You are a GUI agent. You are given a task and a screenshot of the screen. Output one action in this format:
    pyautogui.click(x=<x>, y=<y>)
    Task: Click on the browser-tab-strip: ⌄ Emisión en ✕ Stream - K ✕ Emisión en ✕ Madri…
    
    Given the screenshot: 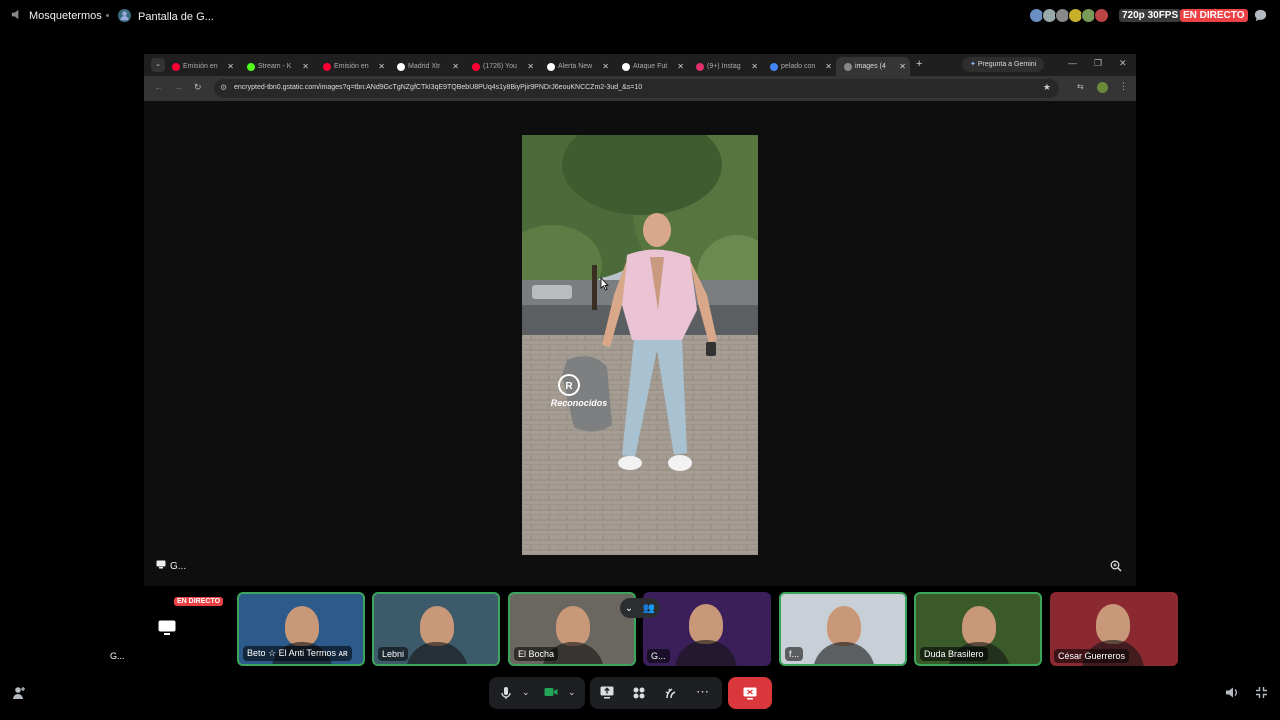 What is the action you would take?
    pyautogui.click(x=640, y=65)
    